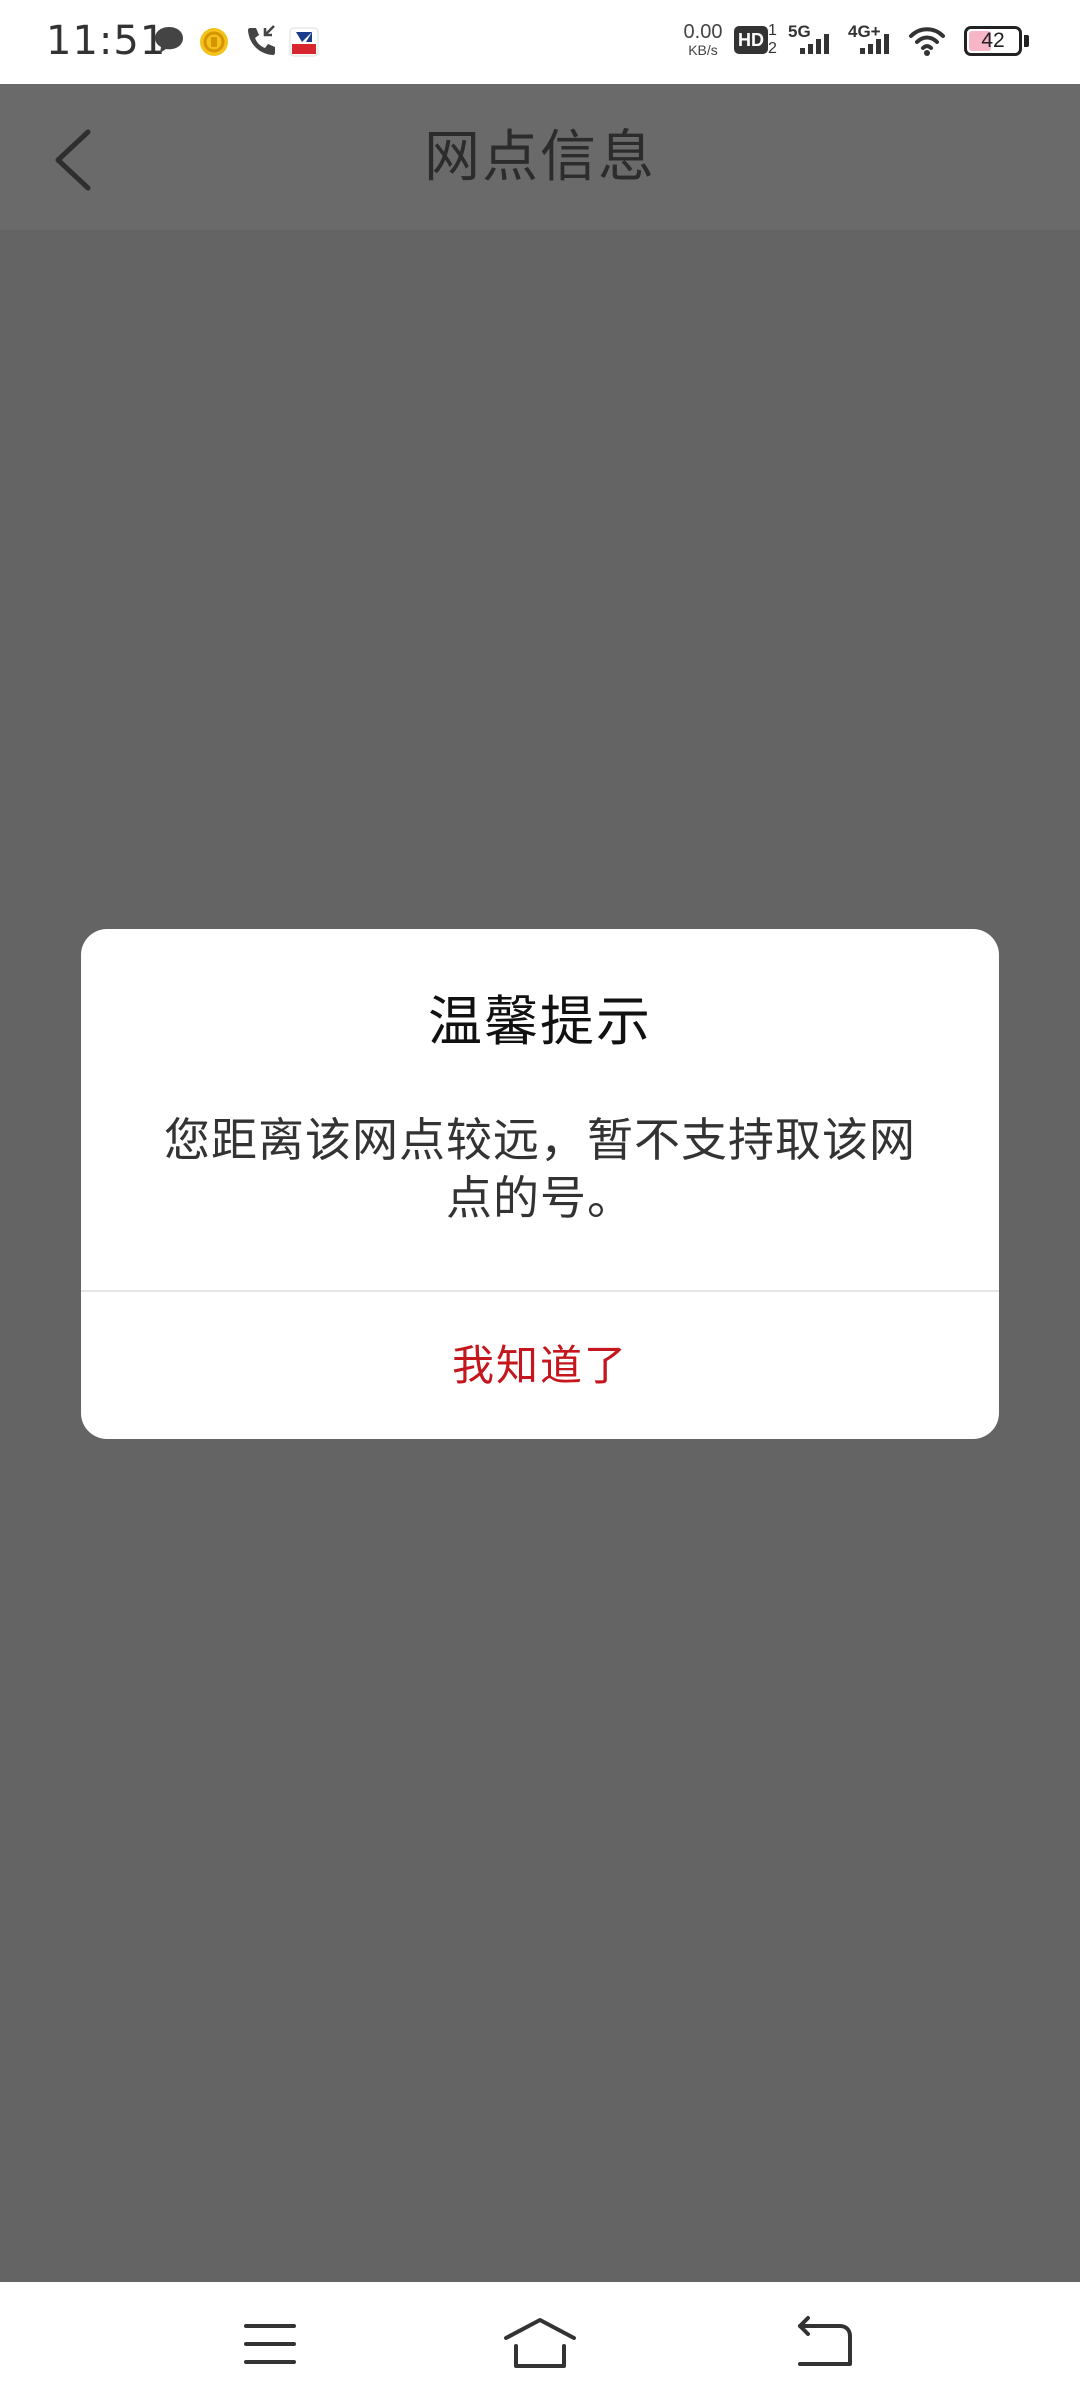 The image size is (1080, 2408). Describe the element at coordinates (540, 1021) in the screenshot. I see `dialog-title: 温馨提示` at that location.